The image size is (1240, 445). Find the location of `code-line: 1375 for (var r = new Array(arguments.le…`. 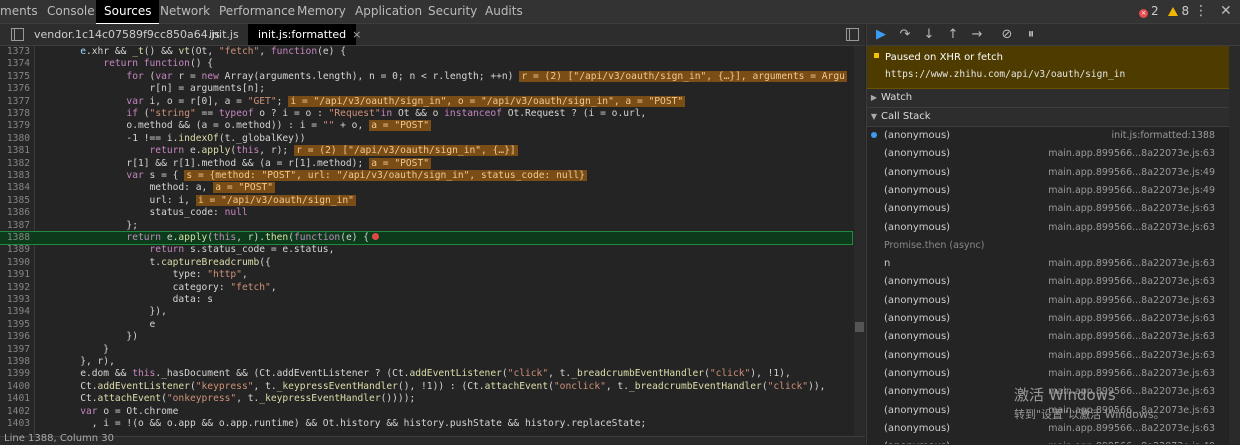

code-line: 1375 for (var r = new Array(arguments.le… is located at coordinates (426, 76).